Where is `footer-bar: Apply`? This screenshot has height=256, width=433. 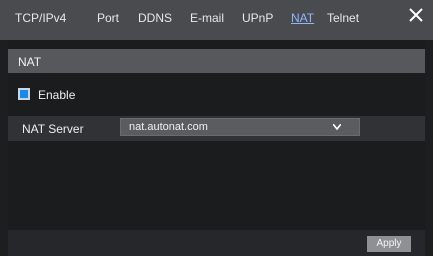
footer-bar: Apply is located at coordinates (216, 243).